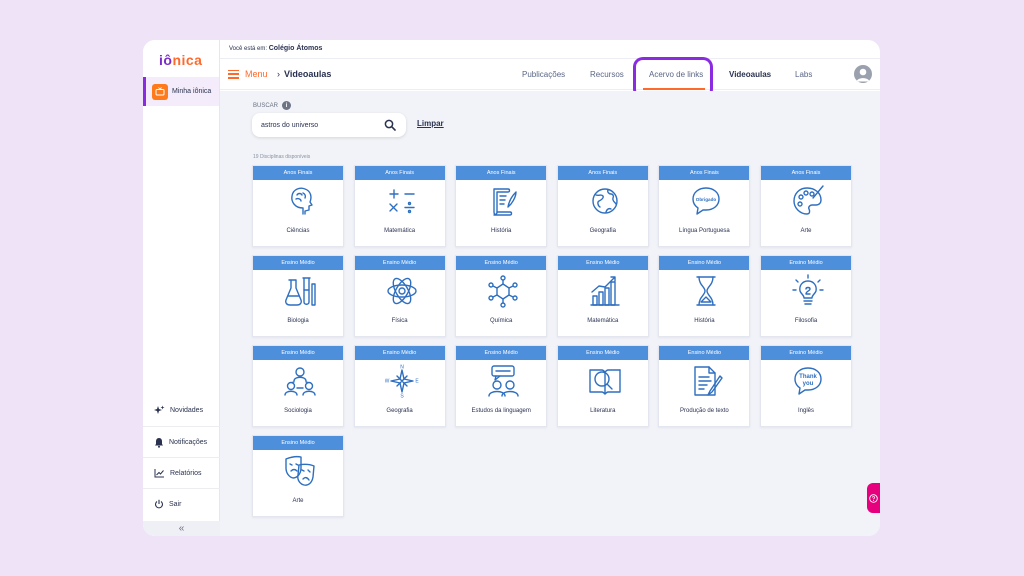 Image resolution: width=1024 pixels, height=576 pixels. Describe the element at coordinates (501, 321) in the screenshot. I see `card-subject-name: Química` at that location.